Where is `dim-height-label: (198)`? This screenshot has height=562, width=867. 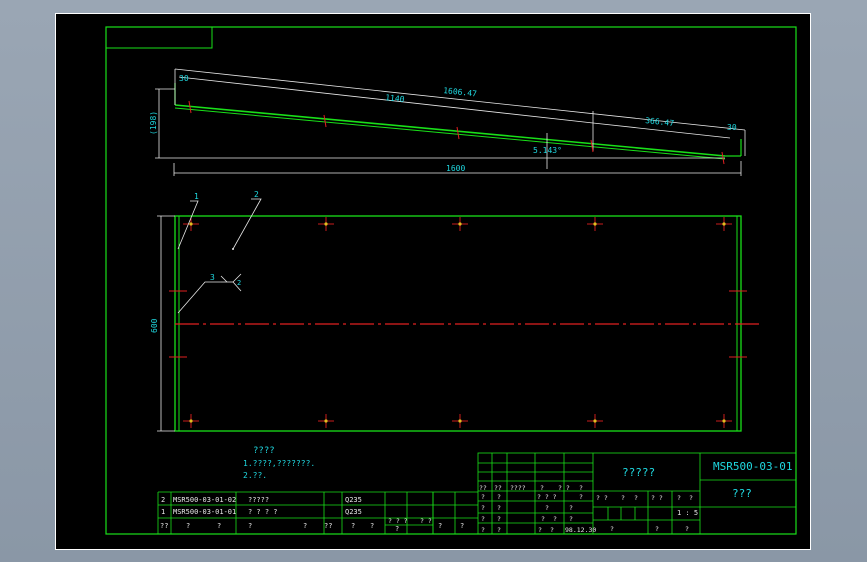
dim-height-label: (198) is located at coordinates (153, 123).